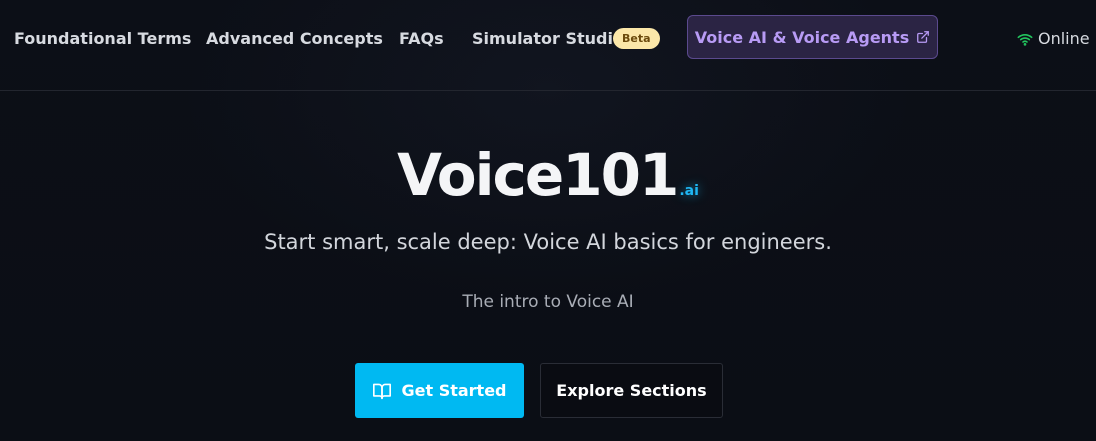  I want to click on explore-sections-label: Explore Sections, so click(631, 390).